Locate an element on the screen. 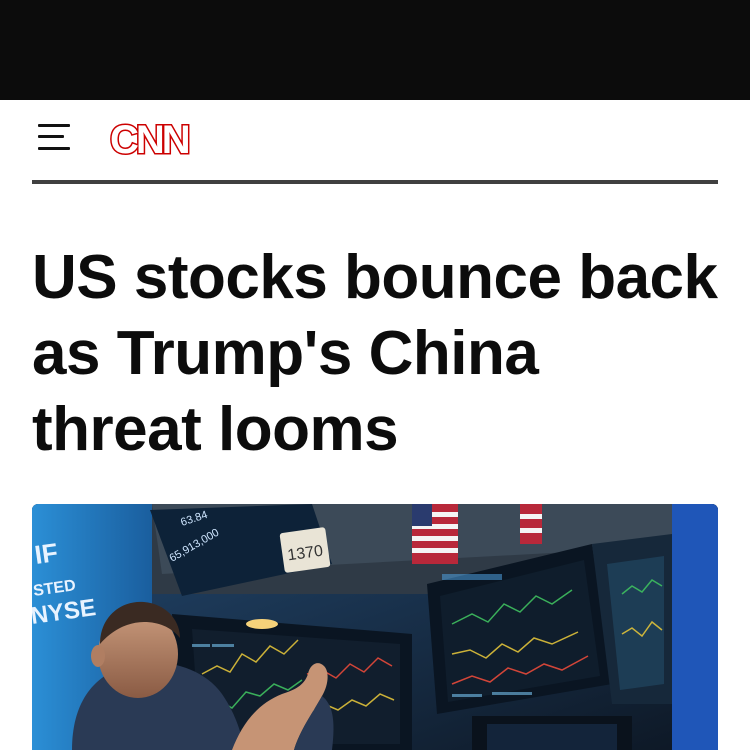 This screenshot has height=750, width=750. header-divider is located at coordinates (375, 182).